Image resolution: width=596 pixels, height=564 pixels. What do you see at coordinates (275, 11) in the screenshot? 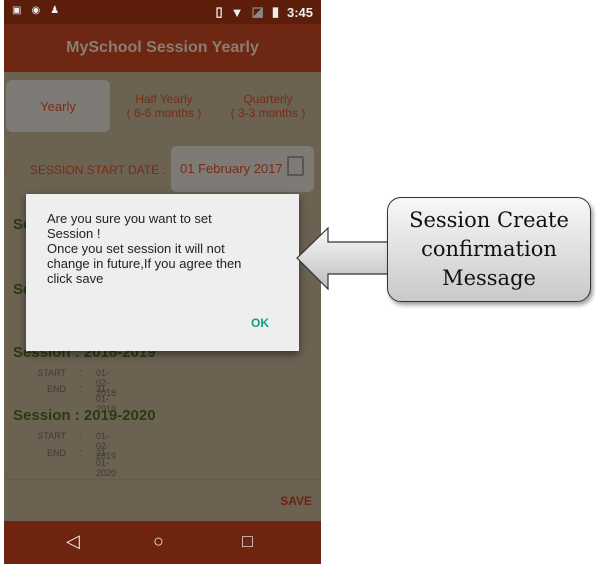
I see `battery-charging-icon: ▮` at bounding box center [275, 11].